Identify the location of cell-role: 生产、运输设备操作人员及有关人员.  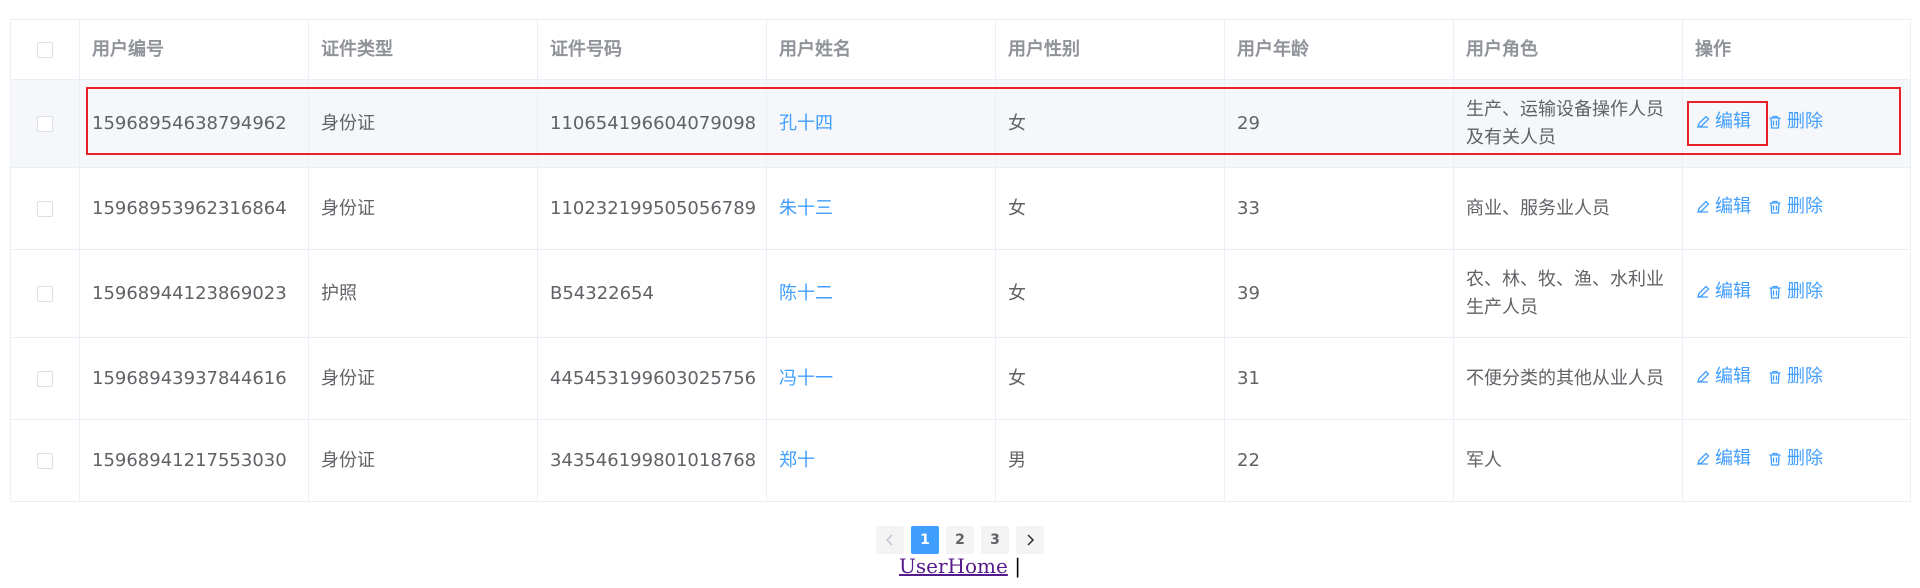
(1568, 123).